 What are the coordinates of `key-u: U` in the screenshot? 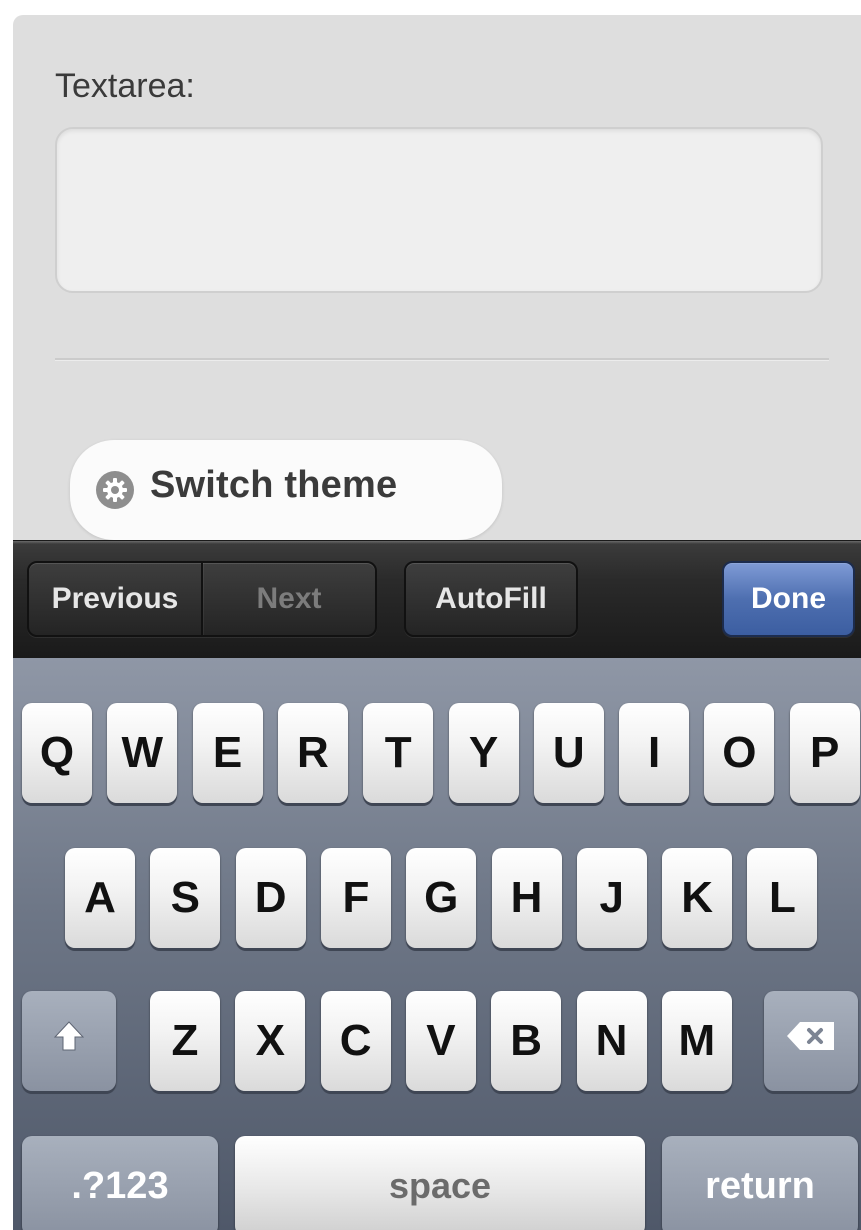 It's located at (568, 753).